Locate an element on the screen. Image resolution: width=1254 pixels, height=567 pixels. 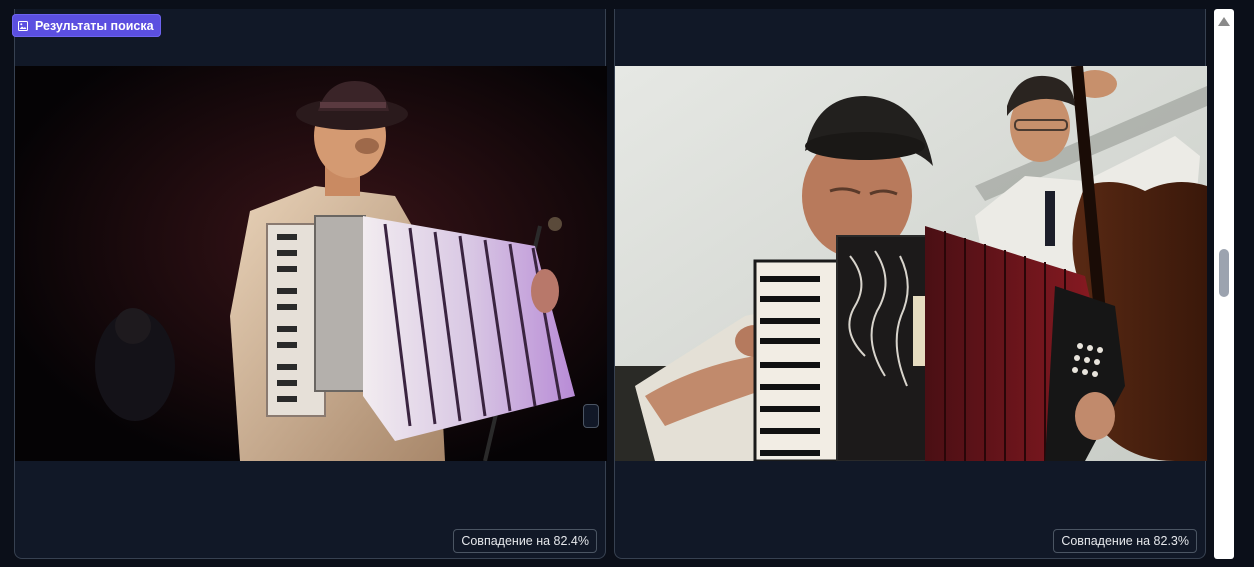
arrow-up-icon is located at coordinates (1224, 21).